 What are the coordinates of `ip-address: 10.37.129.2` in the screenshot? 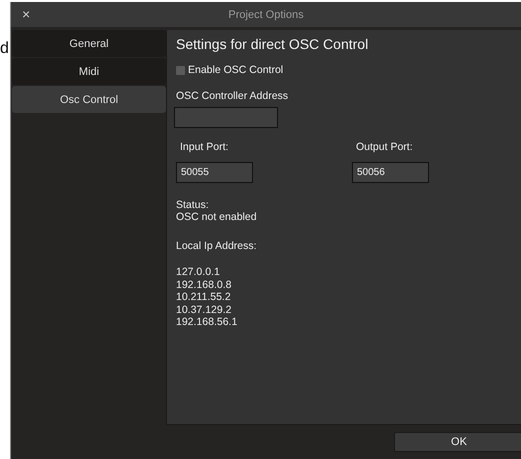 It's located at (204, 310).